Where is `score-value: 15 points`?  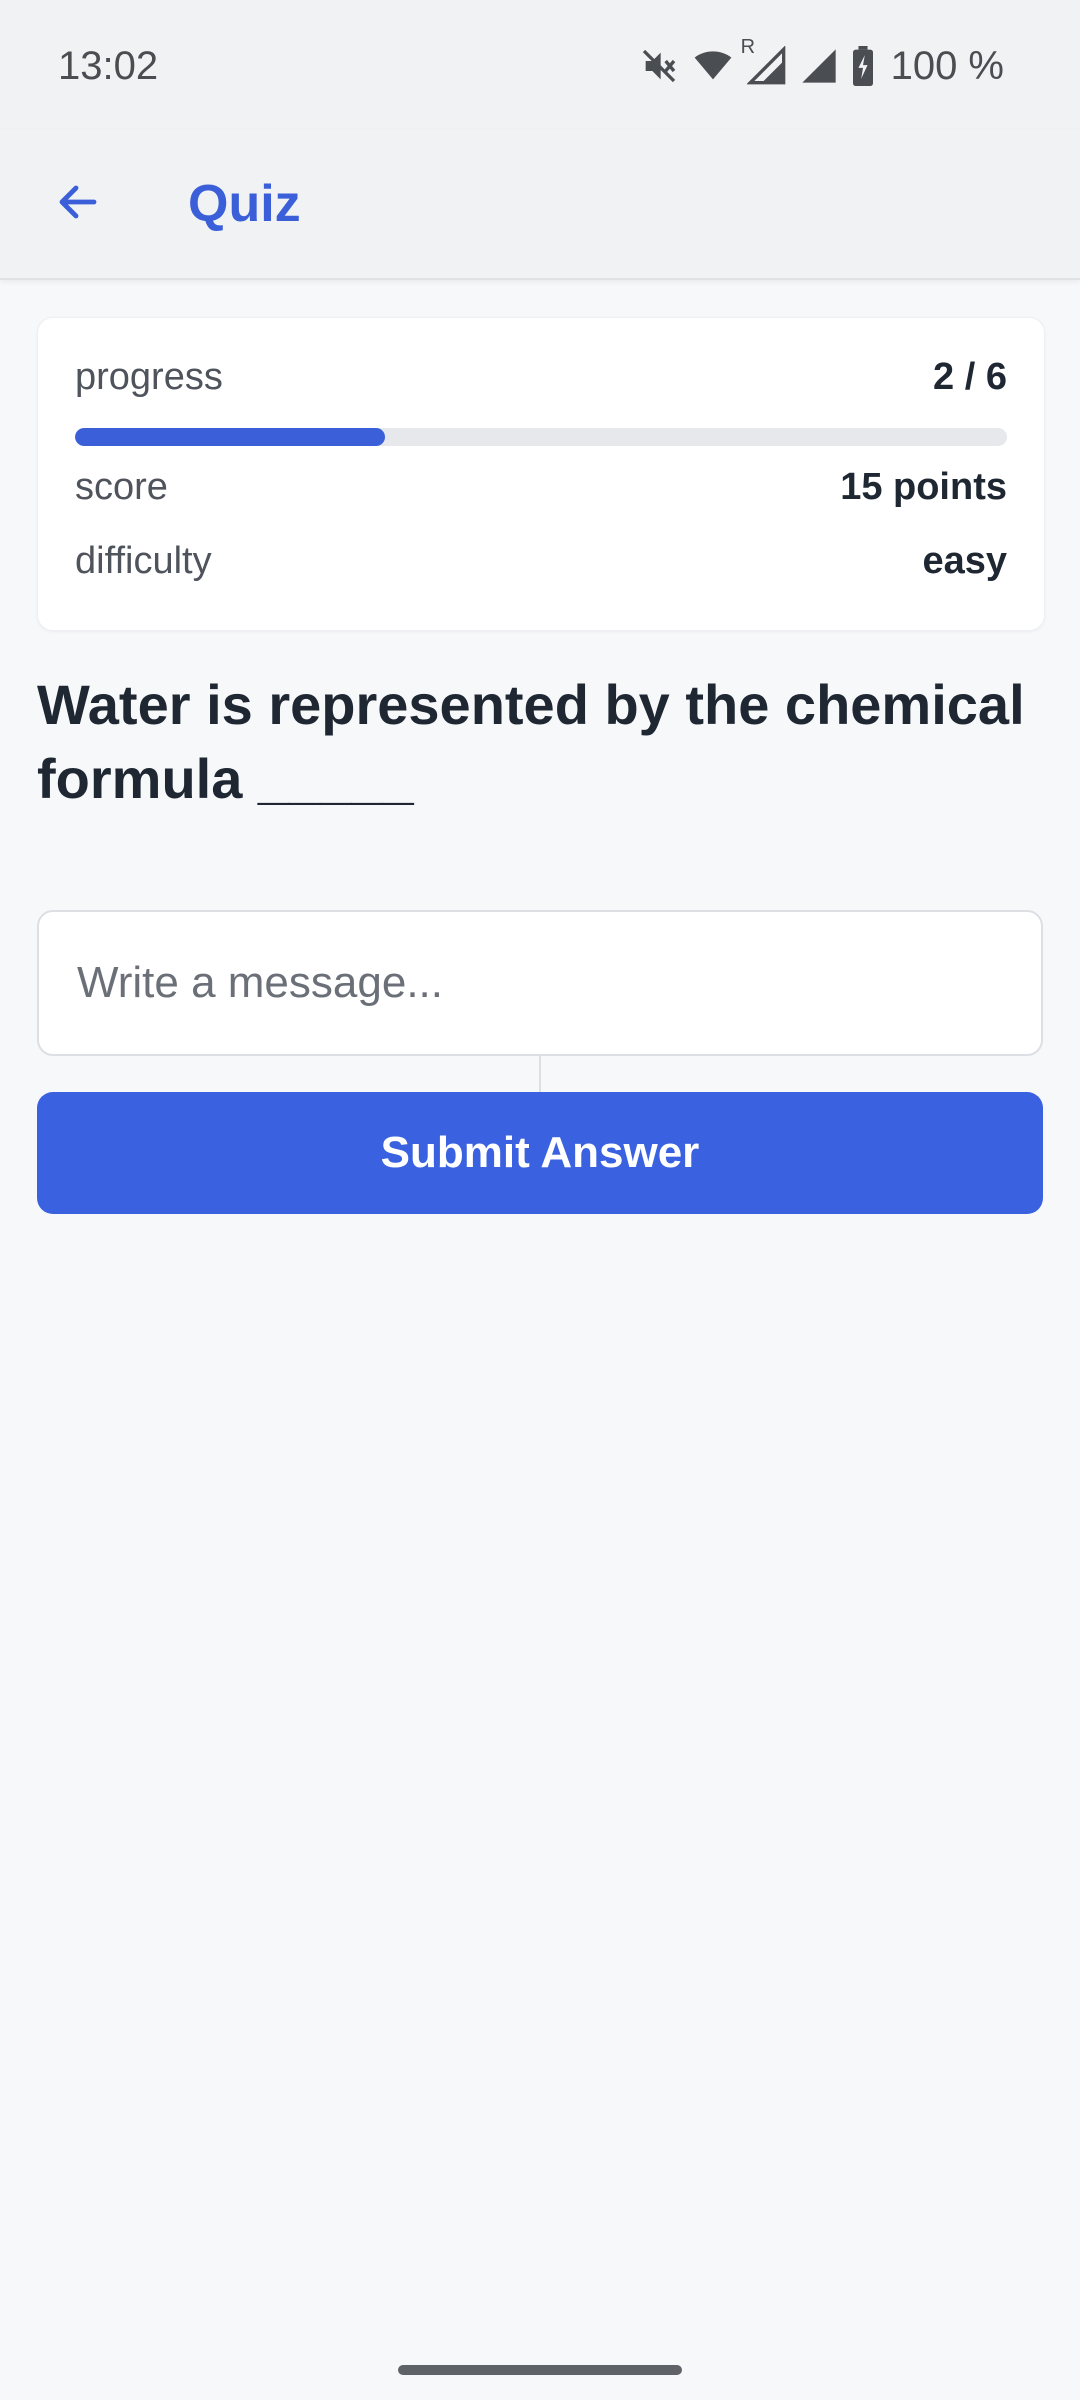
score-value: 15 points is located at coordinates (923, 487).